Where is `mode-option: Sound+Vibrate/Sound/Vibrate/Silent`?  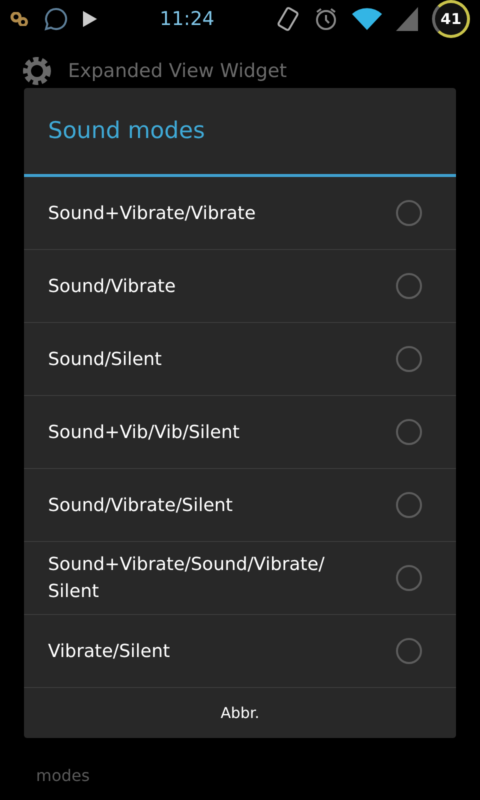
mode-option: Sound+Vibrate/Sound/Vibrate/Silent is located at coordinates (240, 578).